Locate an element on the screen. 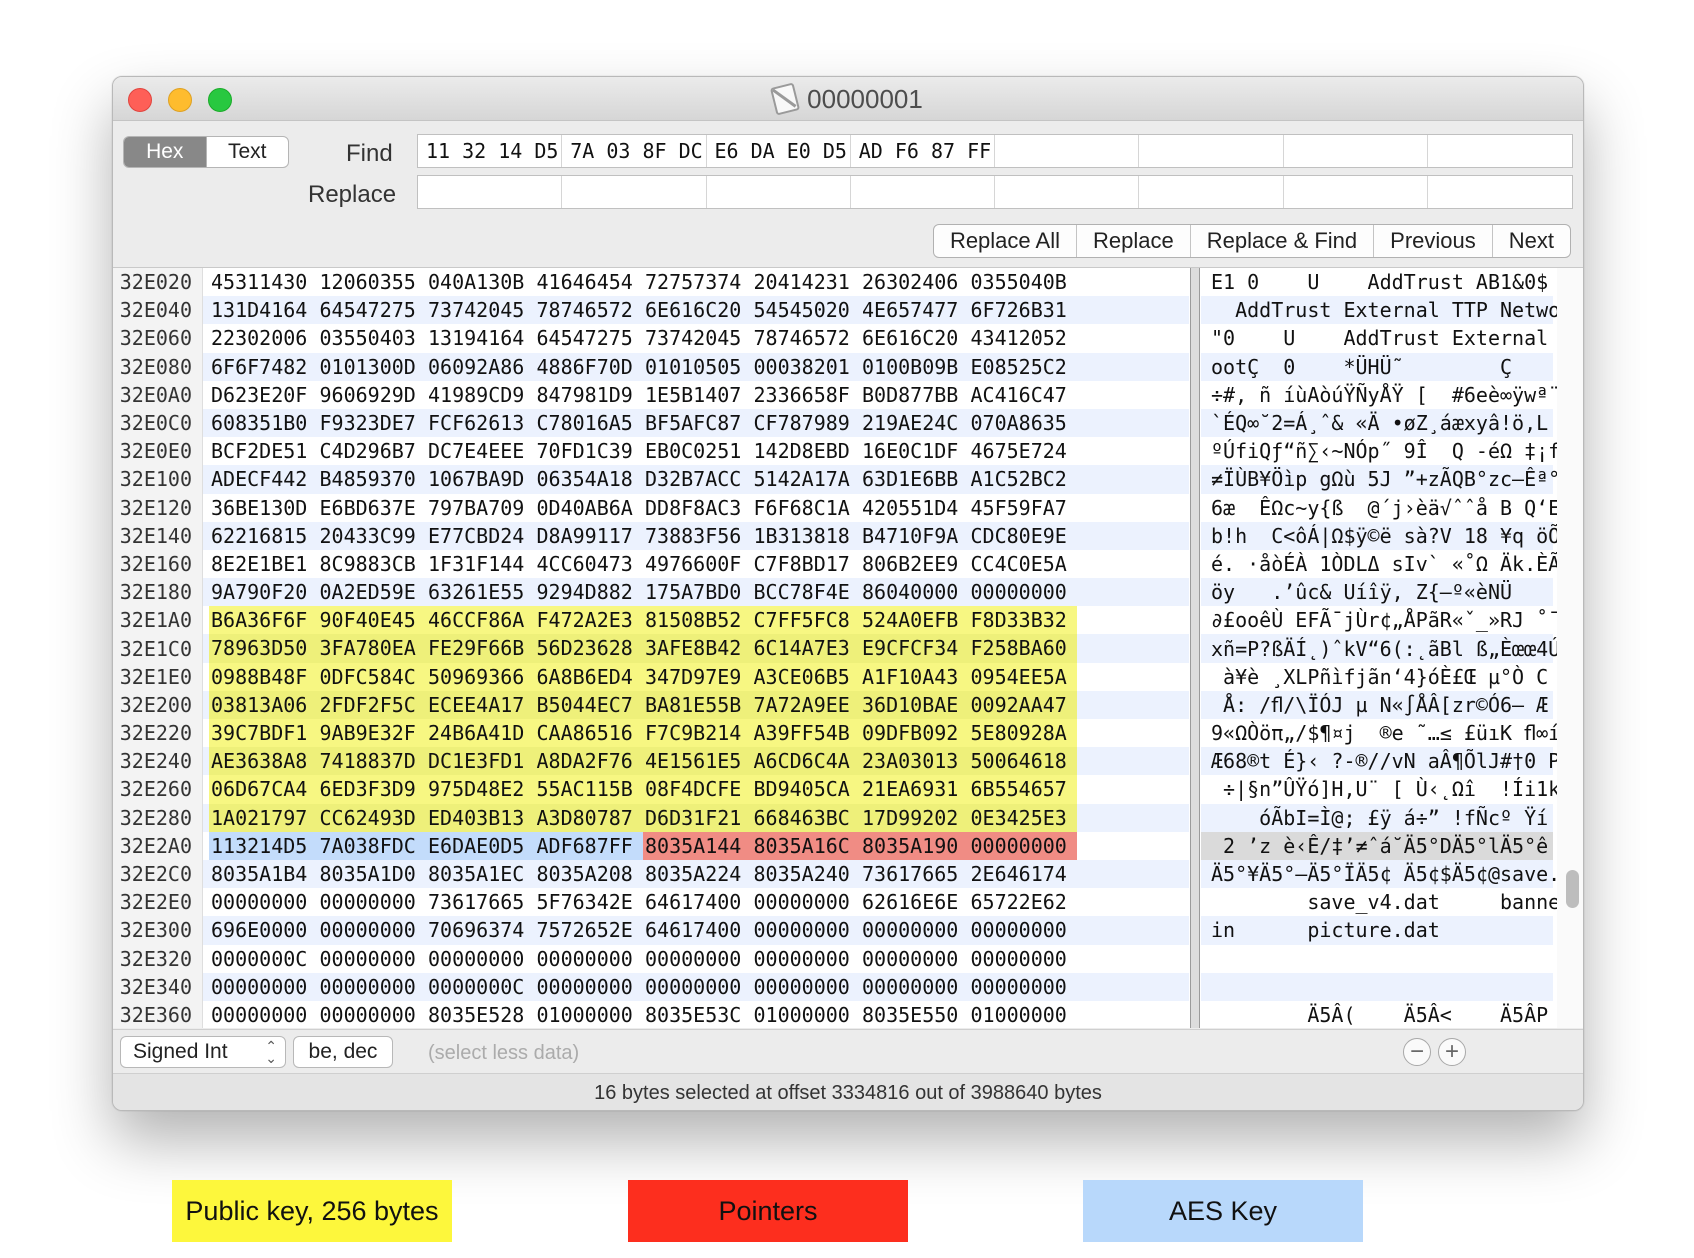 This screenshot has width=1694, height=1258. hex-word: 847981D9 is located at coordinates (589, 395).